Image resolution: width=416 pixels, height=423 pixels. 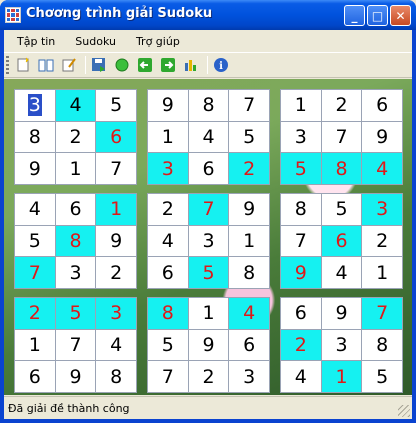 What do you see at coordinates (95, 41) in the screenshot?
I see `menu-sudoku: Sudoku` at bounding box center [95, 41].